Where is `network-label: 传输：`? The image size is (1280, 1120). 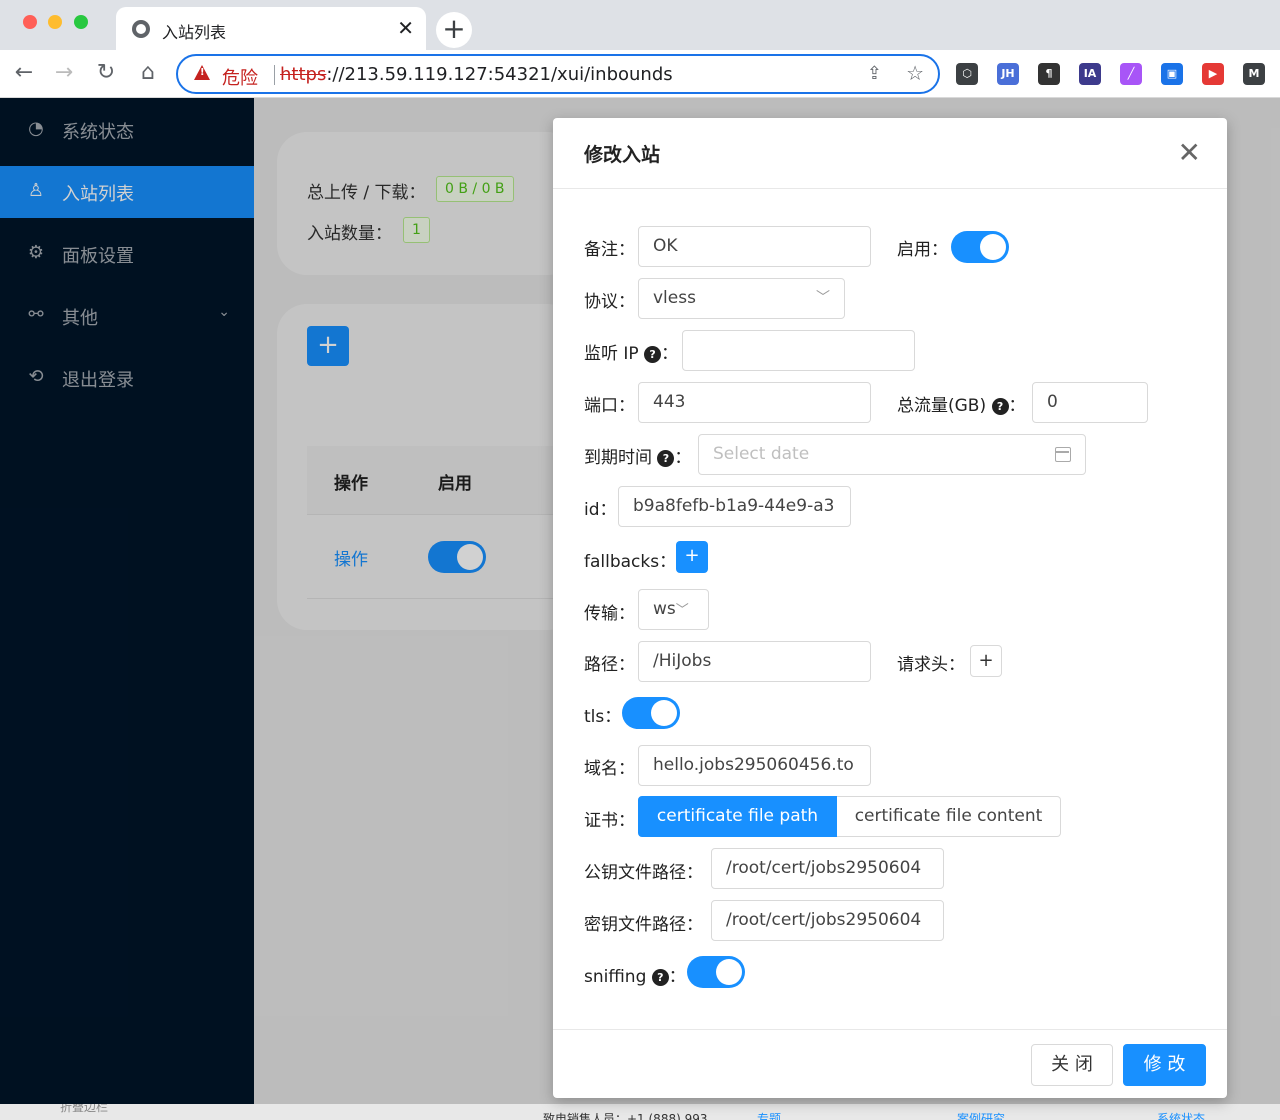
network-label: 传输： is located at coordinates (609, 614).